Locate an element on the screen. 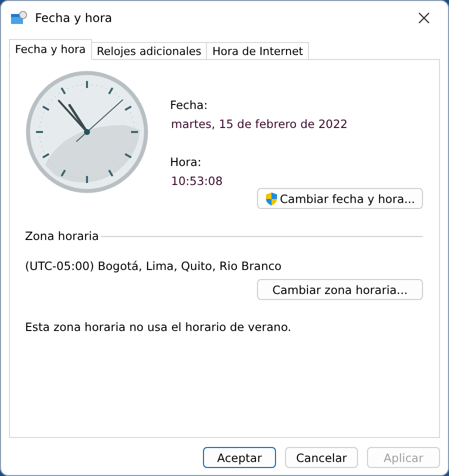 This screenshot has height=476, width=449. dialog-button: Cancelar is located at coordinates (321, 457).